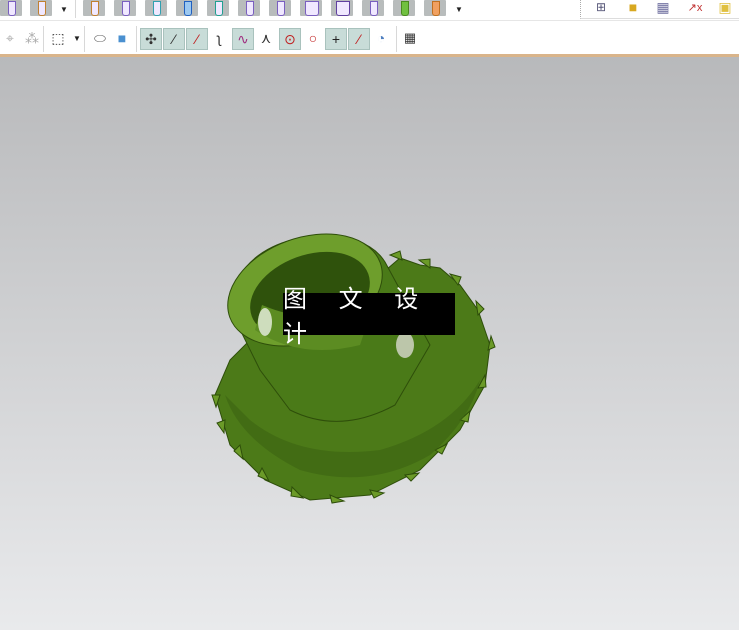 This screenshot has width=739, height=635. What do you see at coordinates (249, 8) in the screenshot?
I see `hole-tool-8-button` at bounding box center [249, 8].